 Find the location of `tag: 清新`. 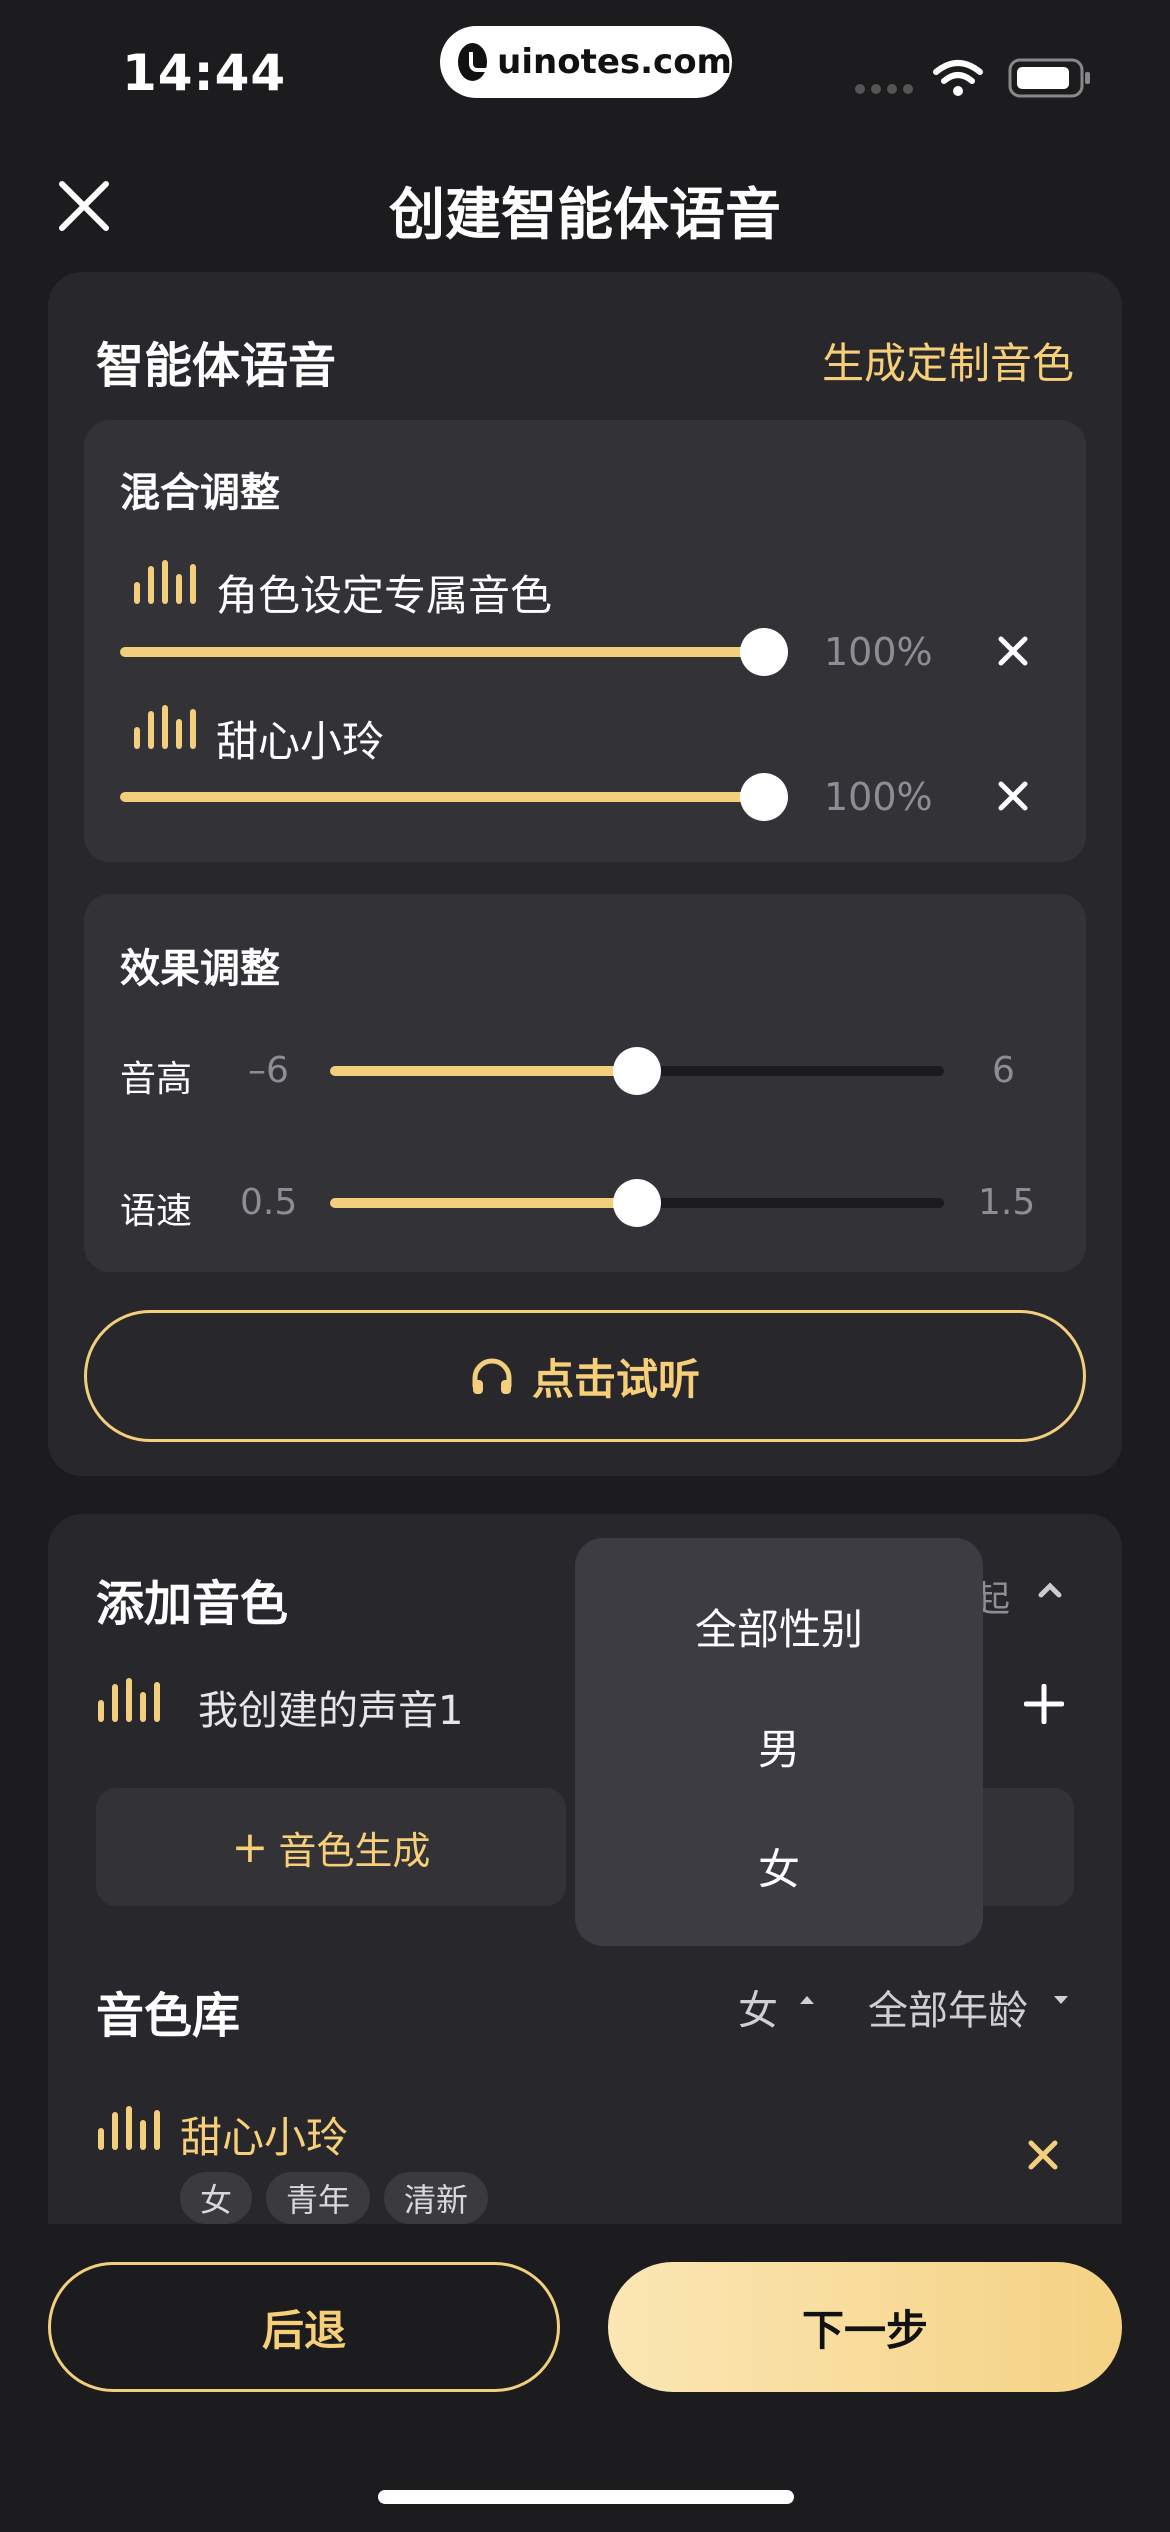

tag: 清新 is located at coordinates (436, 2198).